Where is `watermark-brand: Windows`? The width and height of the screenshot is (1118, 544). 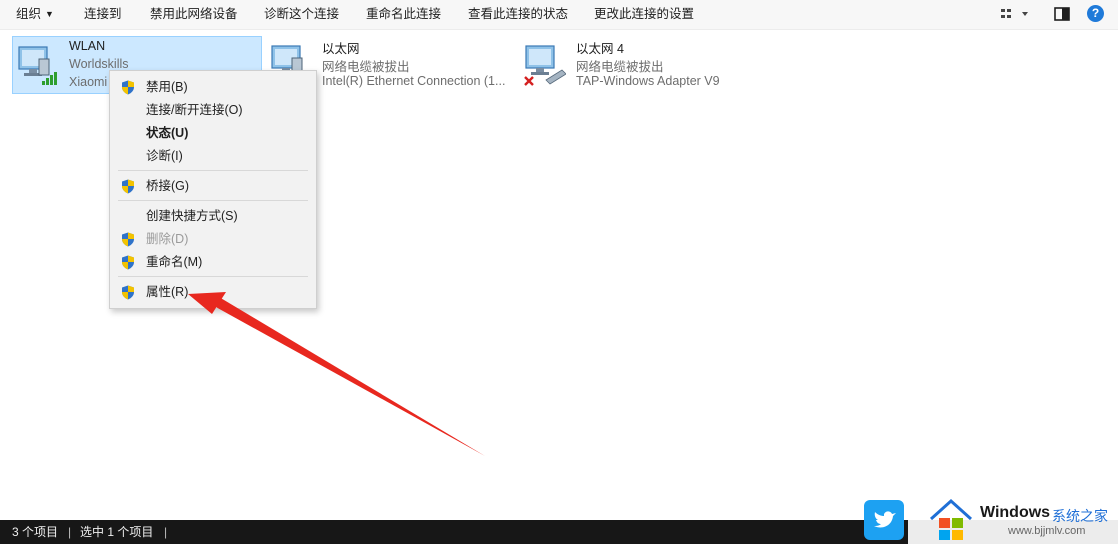 watermark-brand: Windows is located at coordinates (1015, 512).